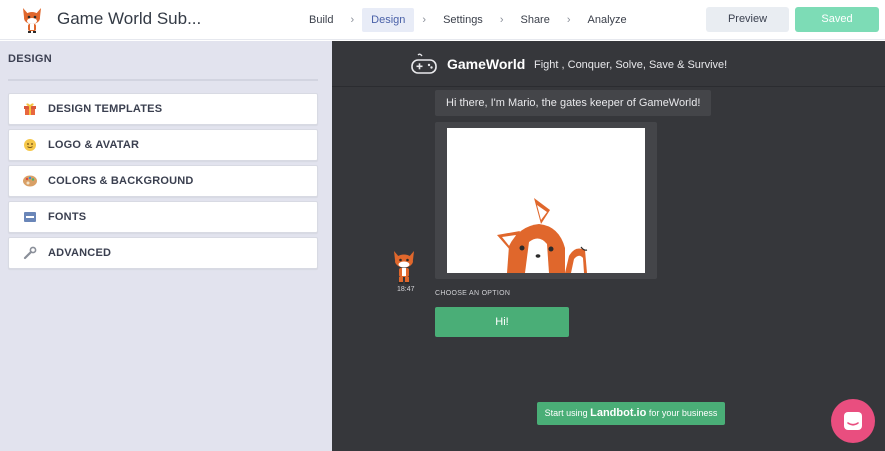  I want to click on brand-tagline: Fight , Conquer, Solve, Save & Survive!, so click(631, 65).